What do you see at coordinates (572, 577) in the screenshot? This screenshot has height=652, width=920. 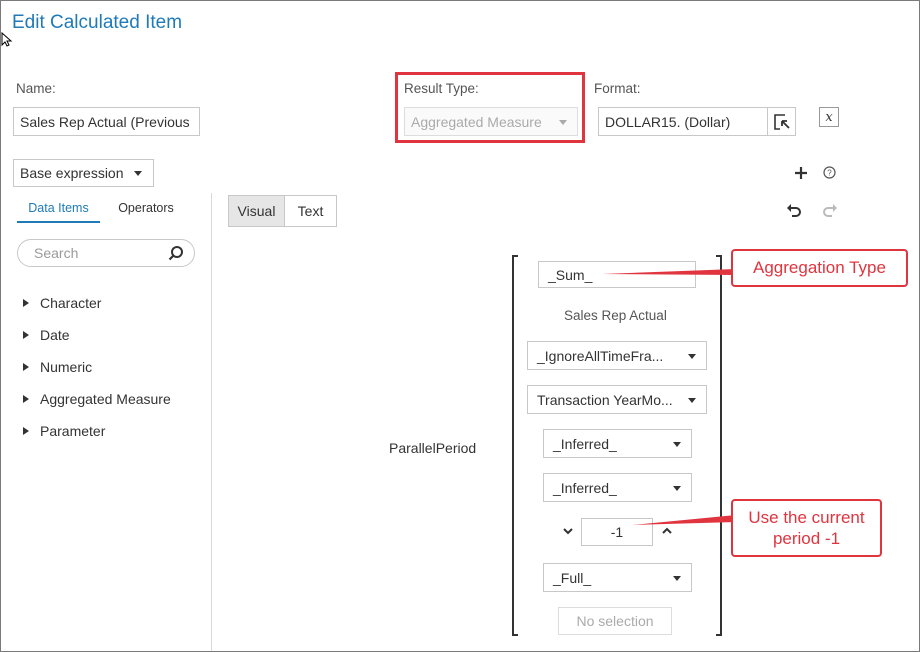 I see `period-value: _Full_` at bounding box center [572, 577].